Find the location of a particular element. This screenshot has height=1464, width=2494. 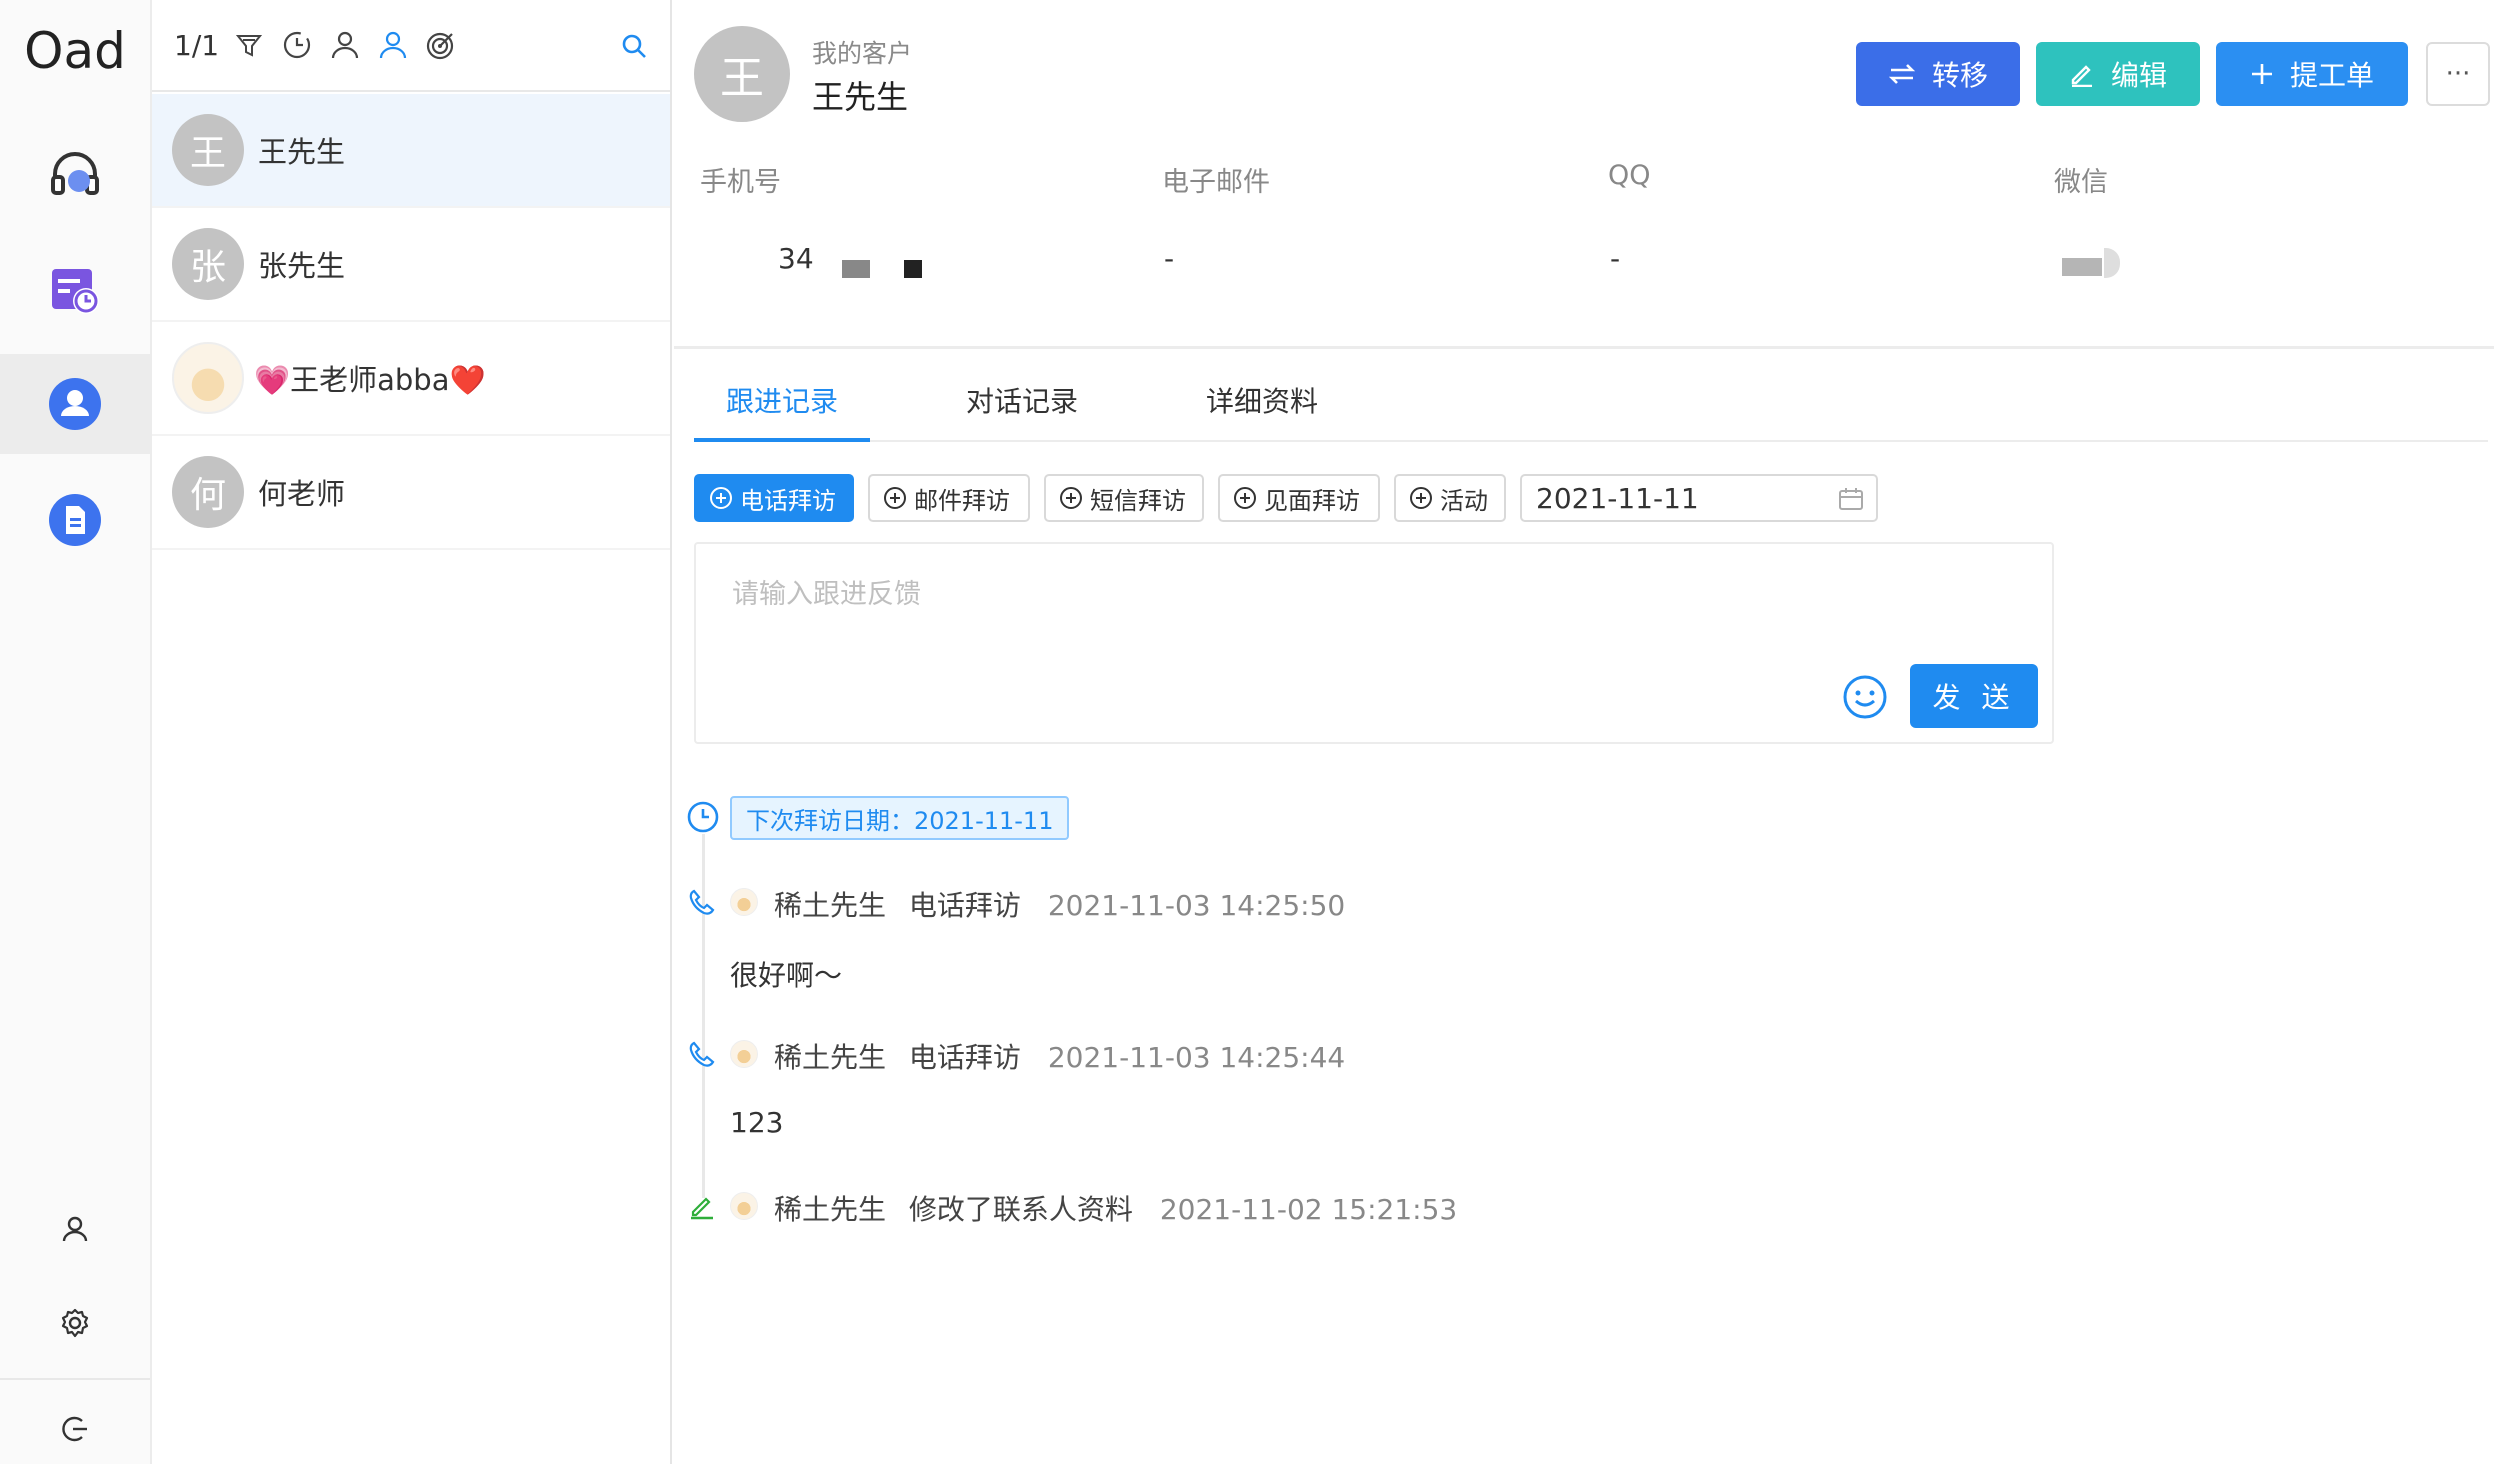

send-button: 发 送 is located at coordinates (1974, 696).